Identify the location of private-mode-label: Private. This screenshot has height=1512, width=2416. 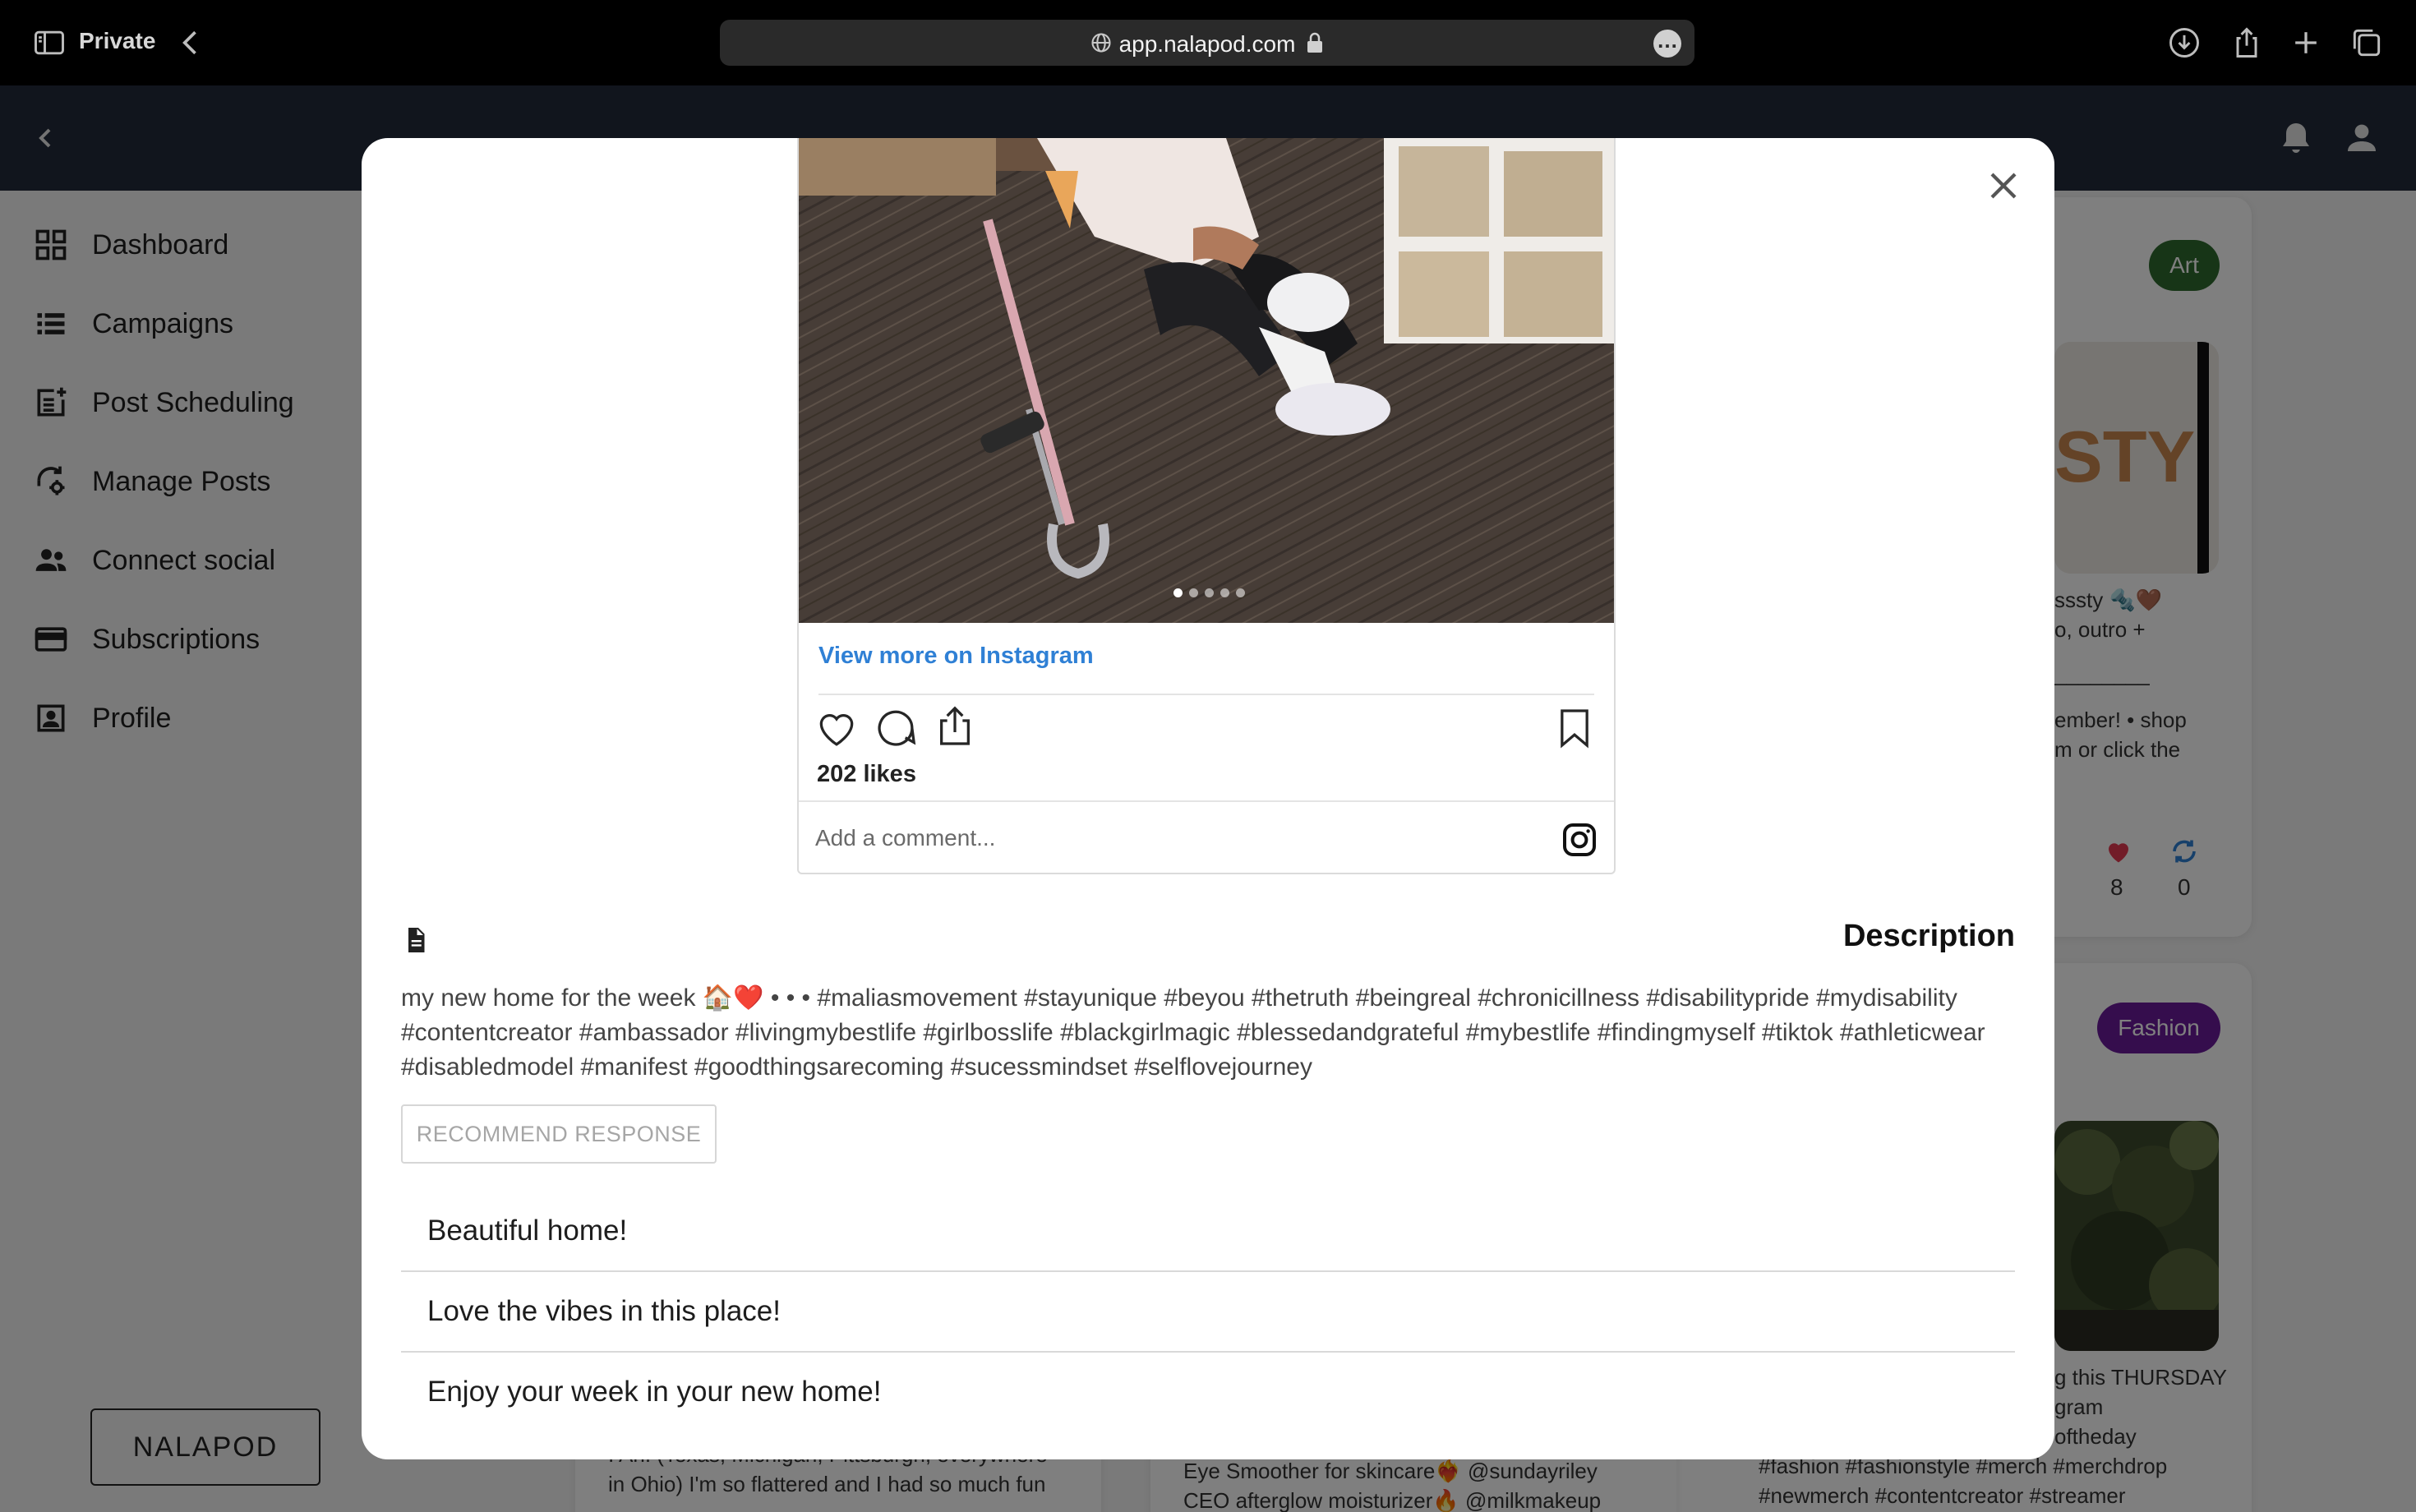
(118, 40).